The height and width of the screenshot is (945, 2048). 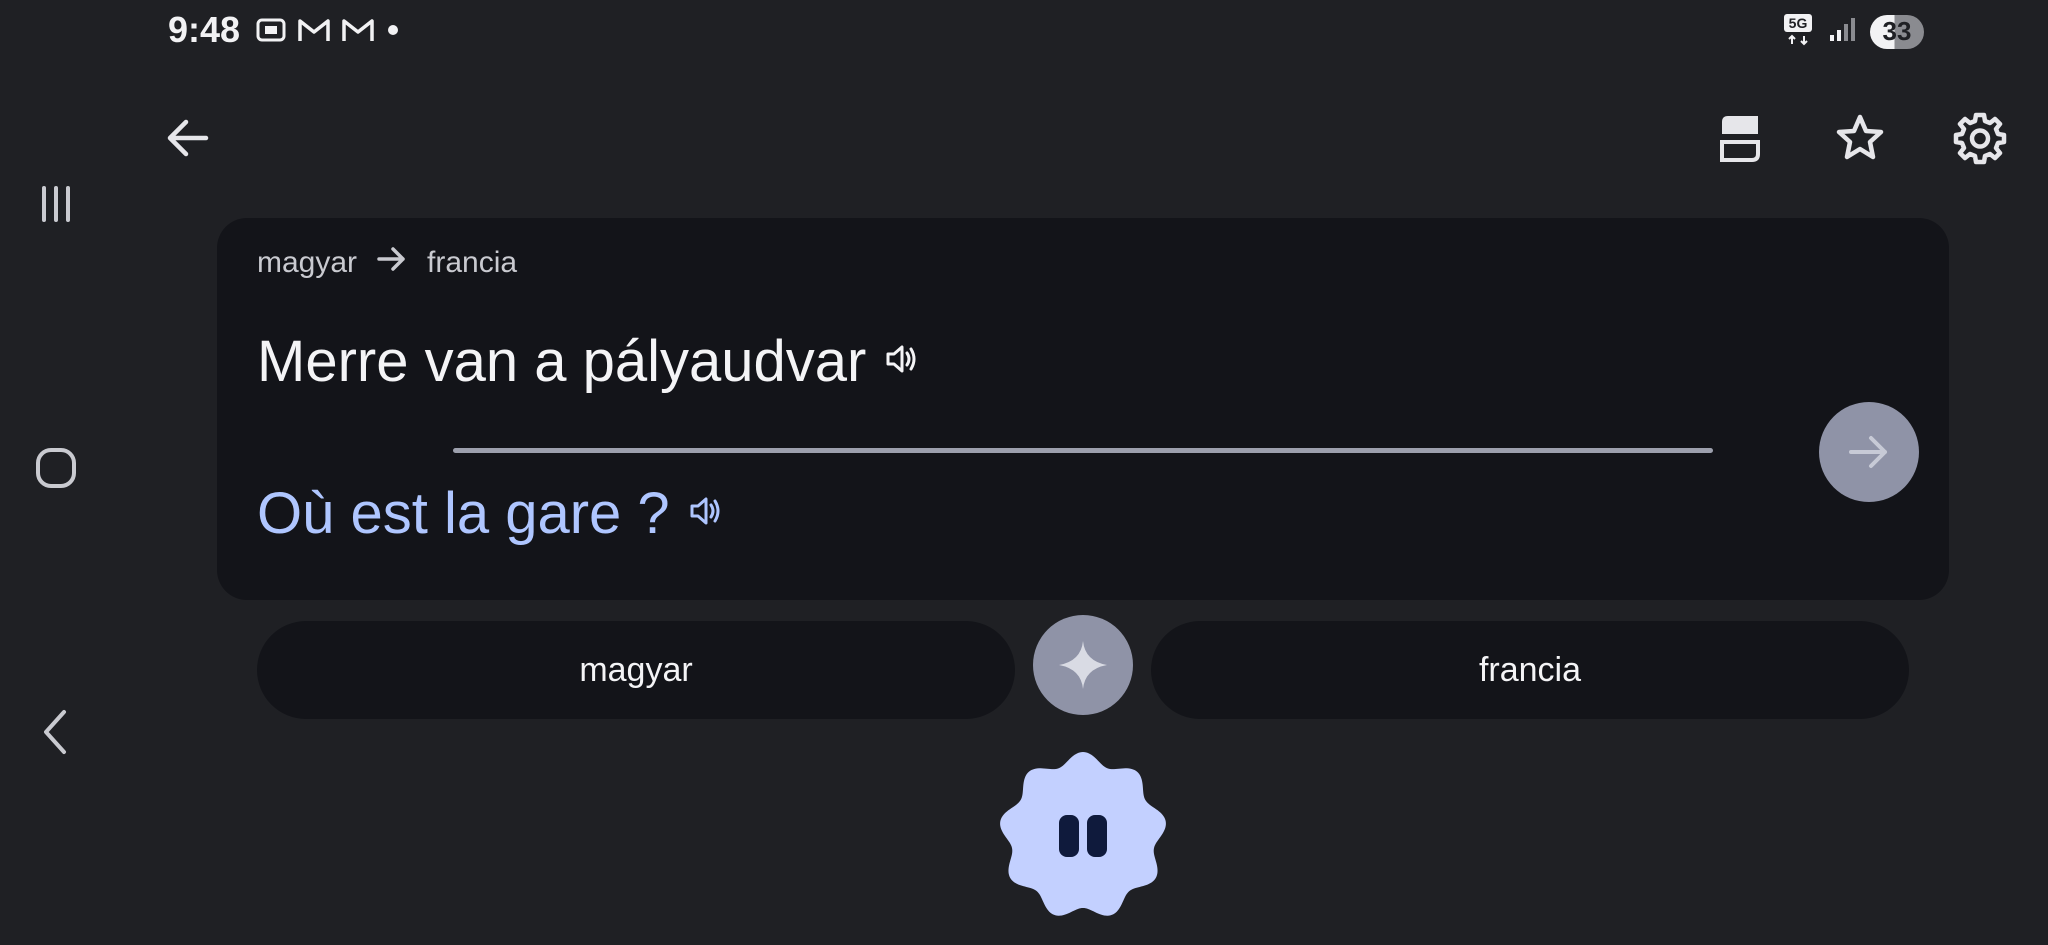 I want to click on split-screen-icon, so click(x=1740, y=139).